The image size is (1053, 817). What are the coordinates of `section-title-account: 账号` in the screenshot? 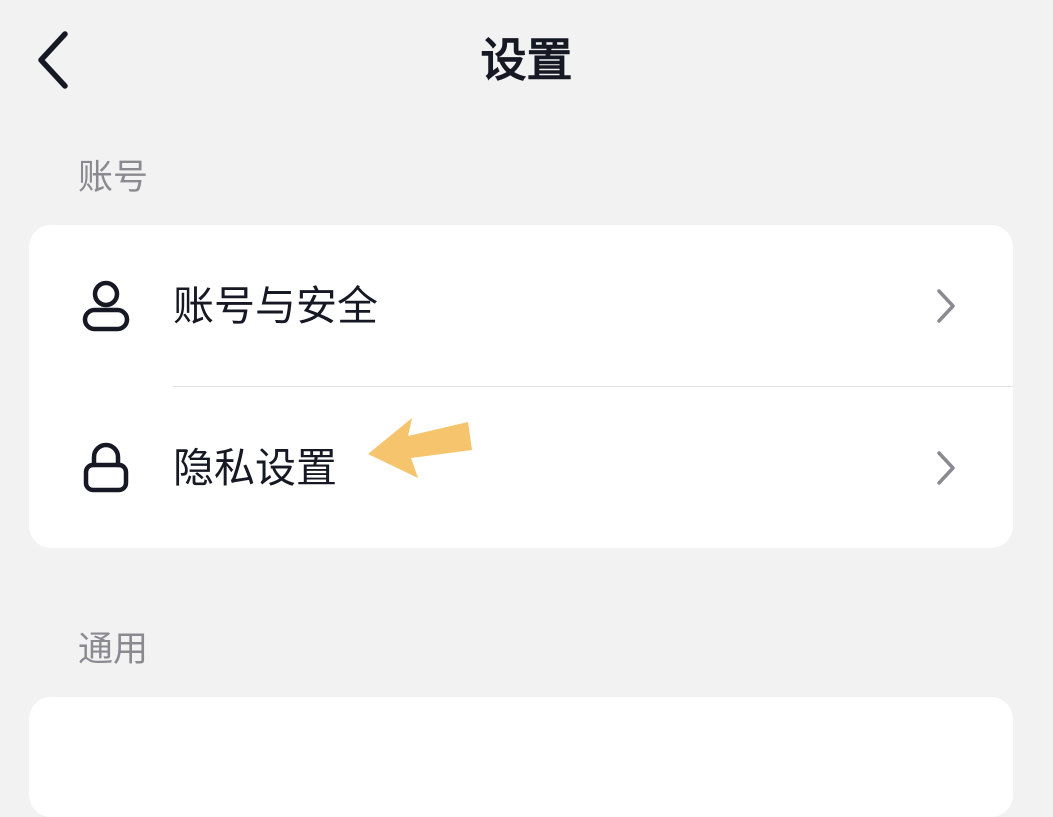 It's located at (113, 178).